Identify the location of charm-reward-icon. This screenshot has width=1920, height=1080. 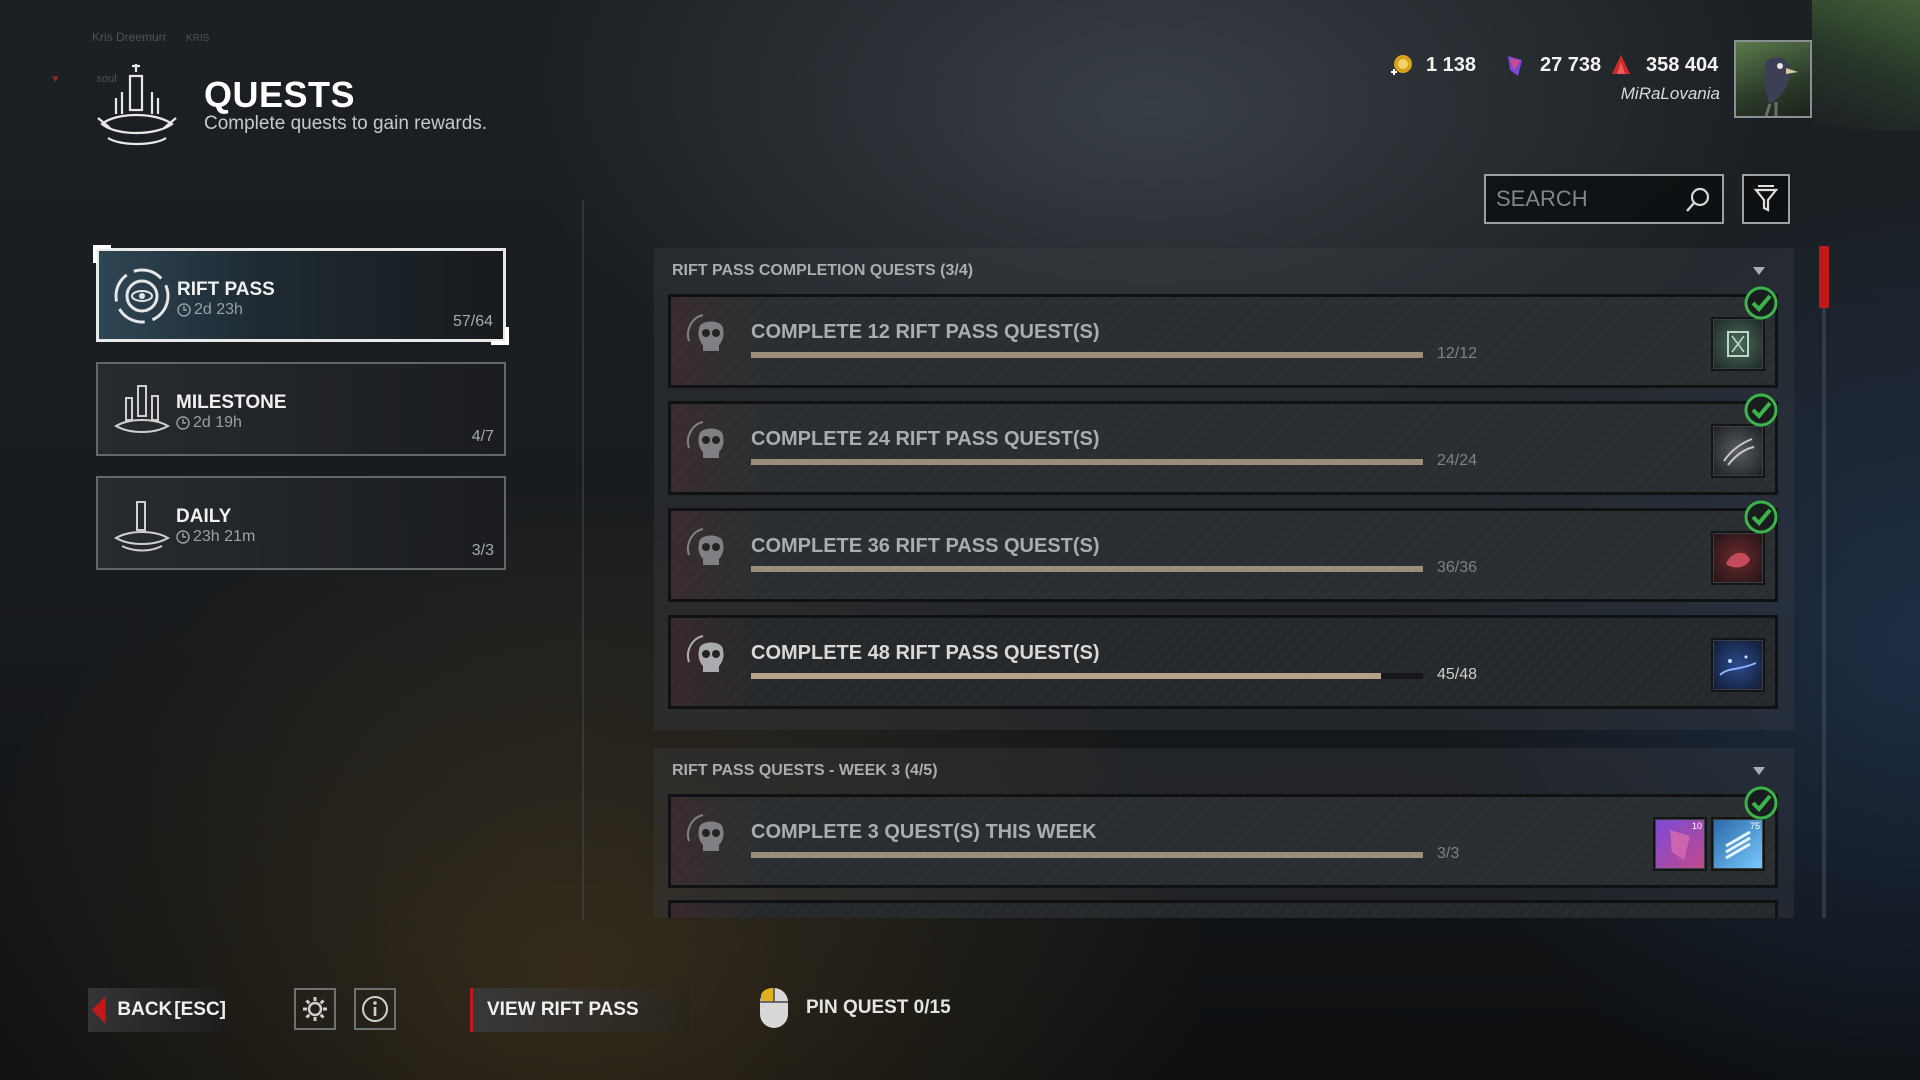
(1738, 344).